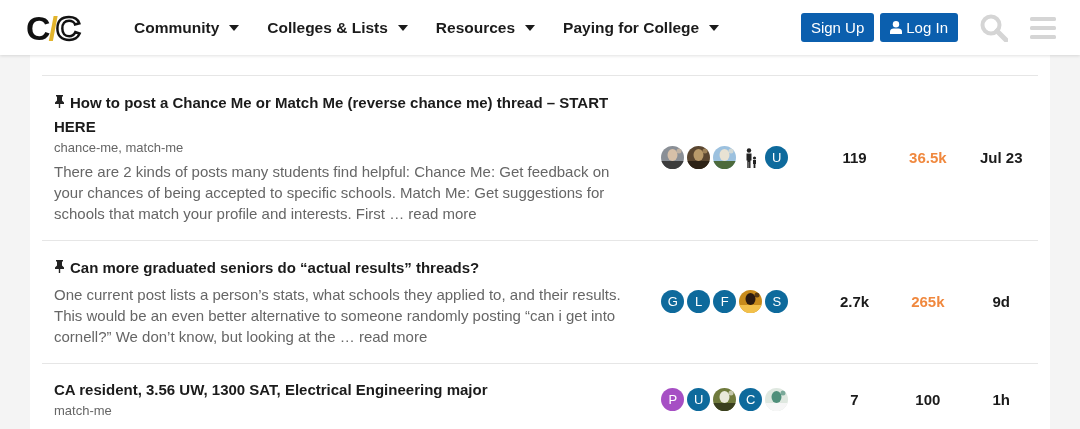  Describe the element at coordinates (854, 301) in the screenshot. I see `reply-count: 2.7k` at that location.